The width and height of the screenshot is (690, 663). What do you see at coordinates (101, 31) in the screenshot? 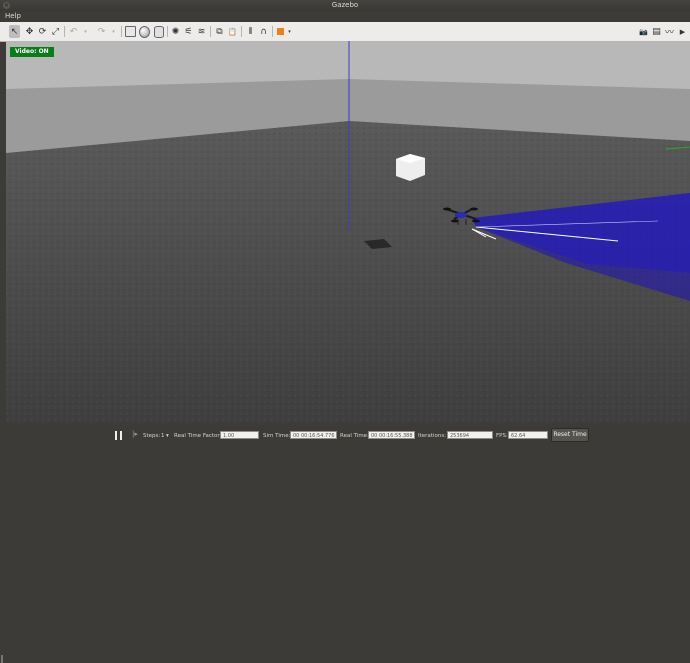
I see `redo-icon: ↷` at bounding box center [101, 31].